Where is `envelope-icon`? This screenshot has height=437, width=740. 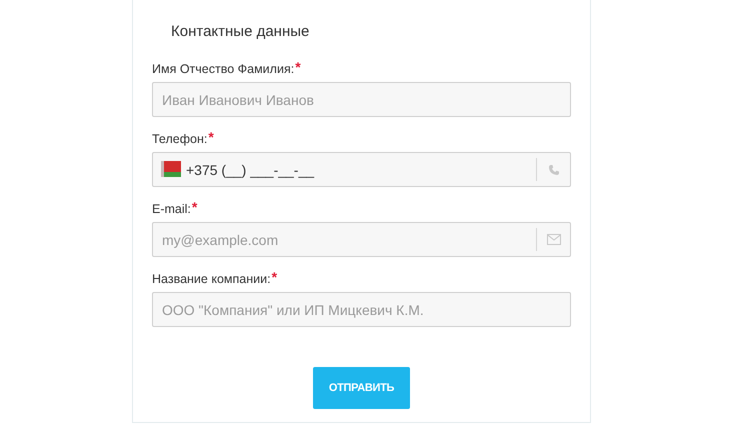
envelope-icon is located at coordinates (553, 239).